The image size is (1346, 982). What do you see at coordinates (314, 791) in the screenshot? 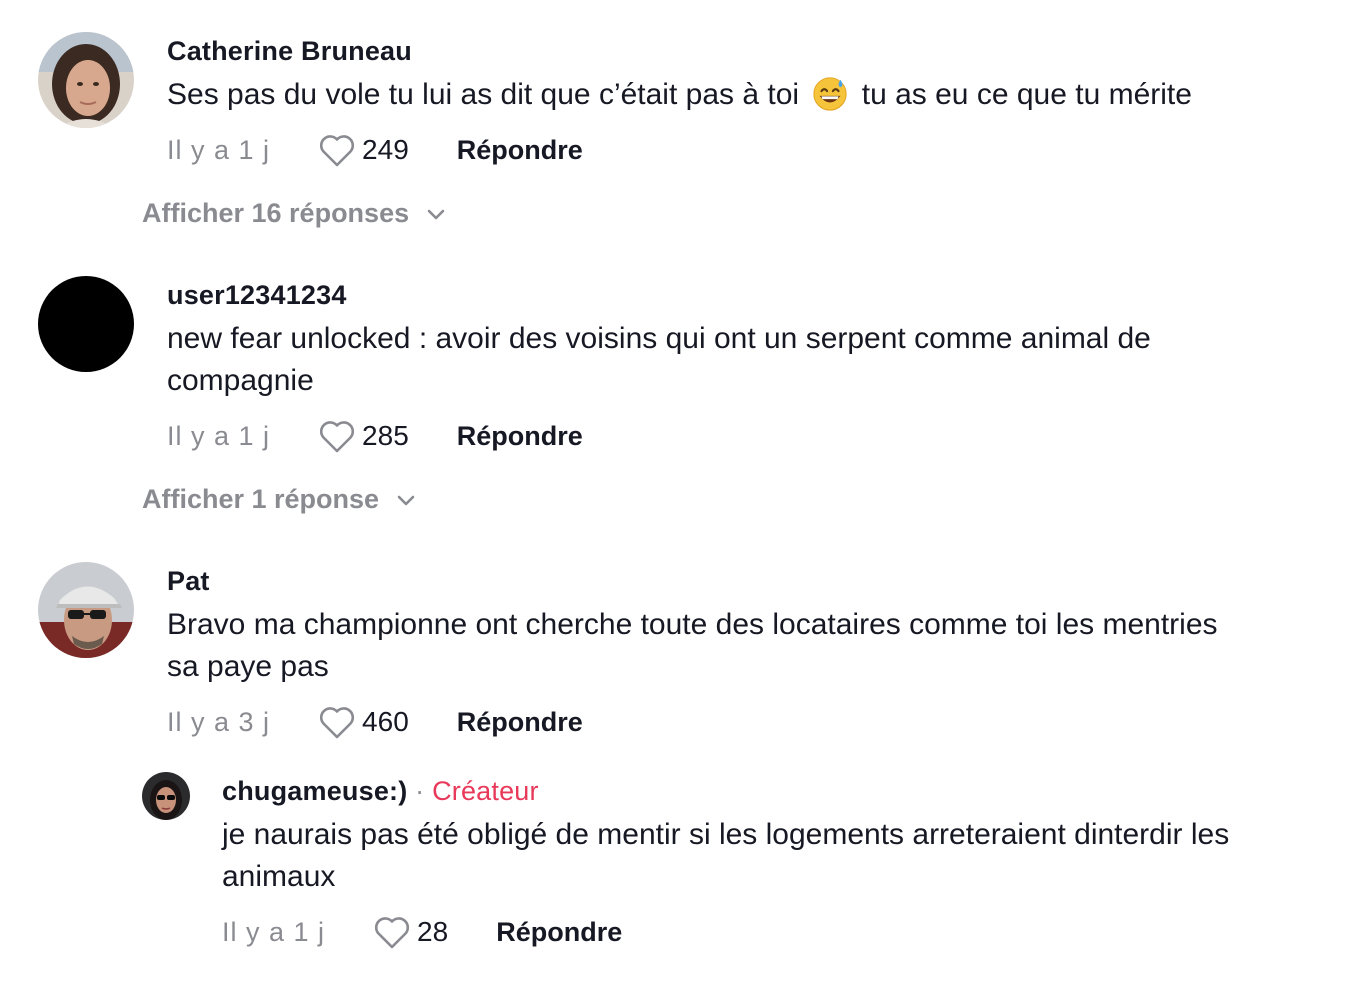
I see `reply-username: chugameuse:)` at bounding box center [314, 791].